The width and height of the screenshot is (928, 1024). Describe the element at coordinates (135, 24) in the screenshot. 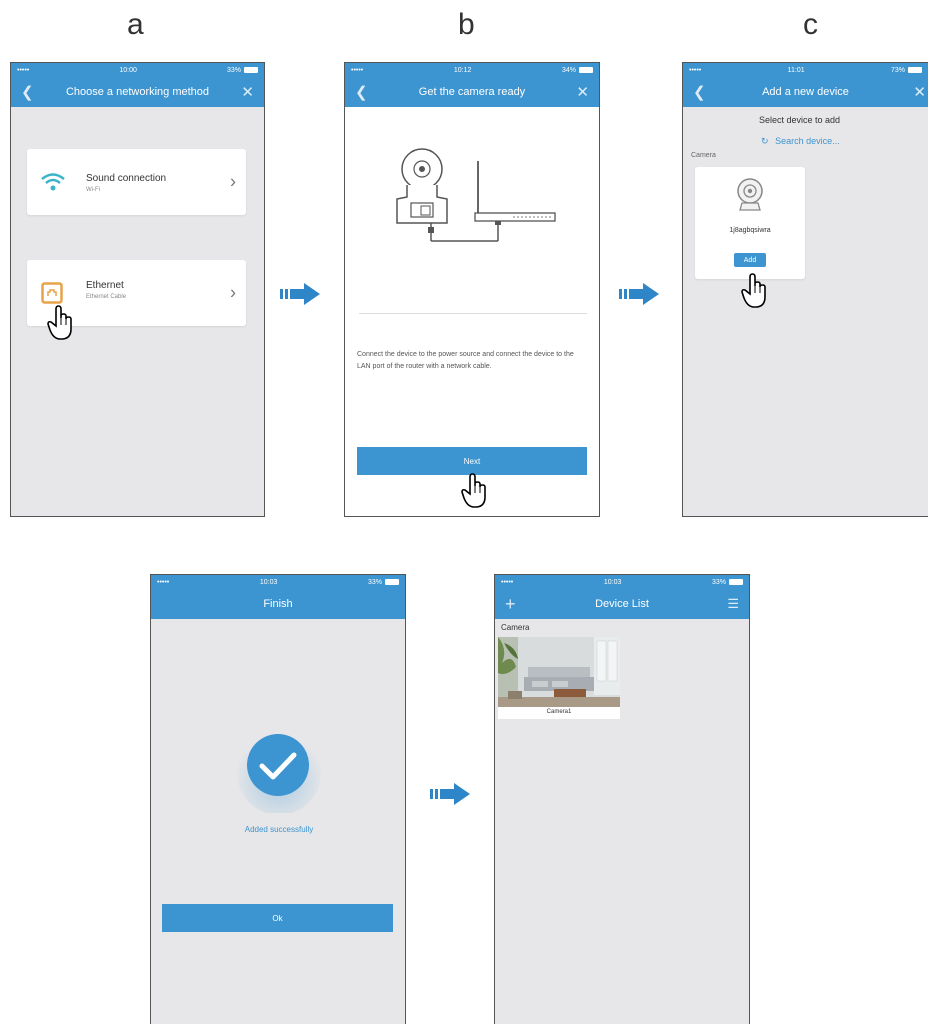

I see `step-label-a: a` at that location.